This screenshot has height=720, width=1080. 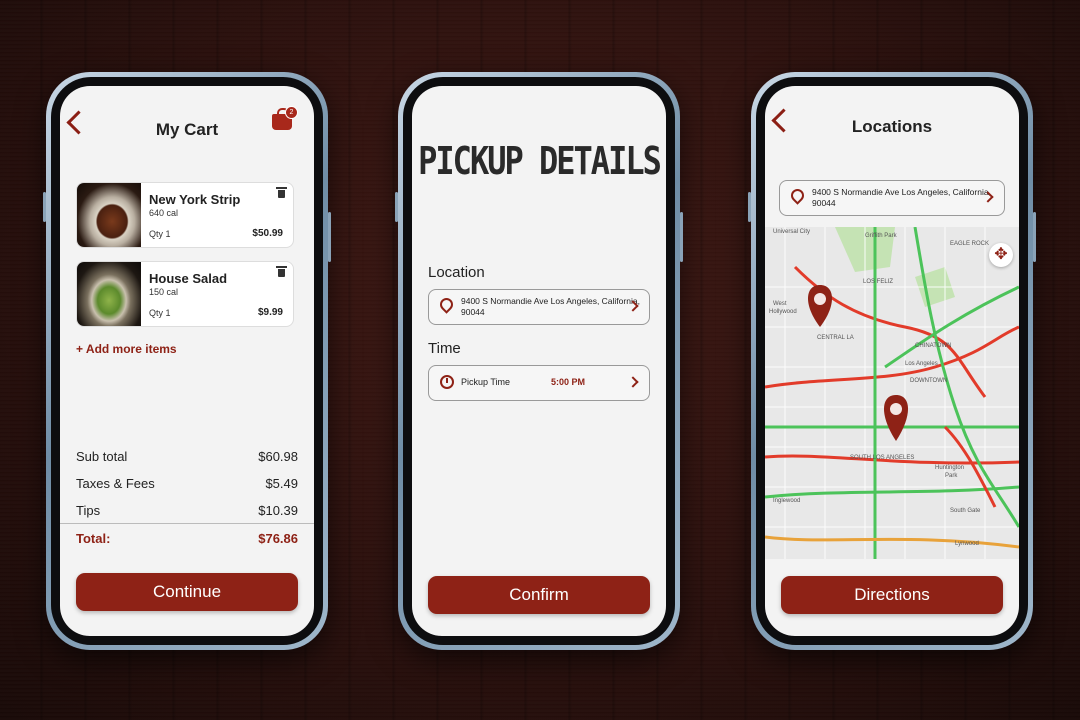 I want to click on subtotal-label: Sub total, so click(x=102, y=456).